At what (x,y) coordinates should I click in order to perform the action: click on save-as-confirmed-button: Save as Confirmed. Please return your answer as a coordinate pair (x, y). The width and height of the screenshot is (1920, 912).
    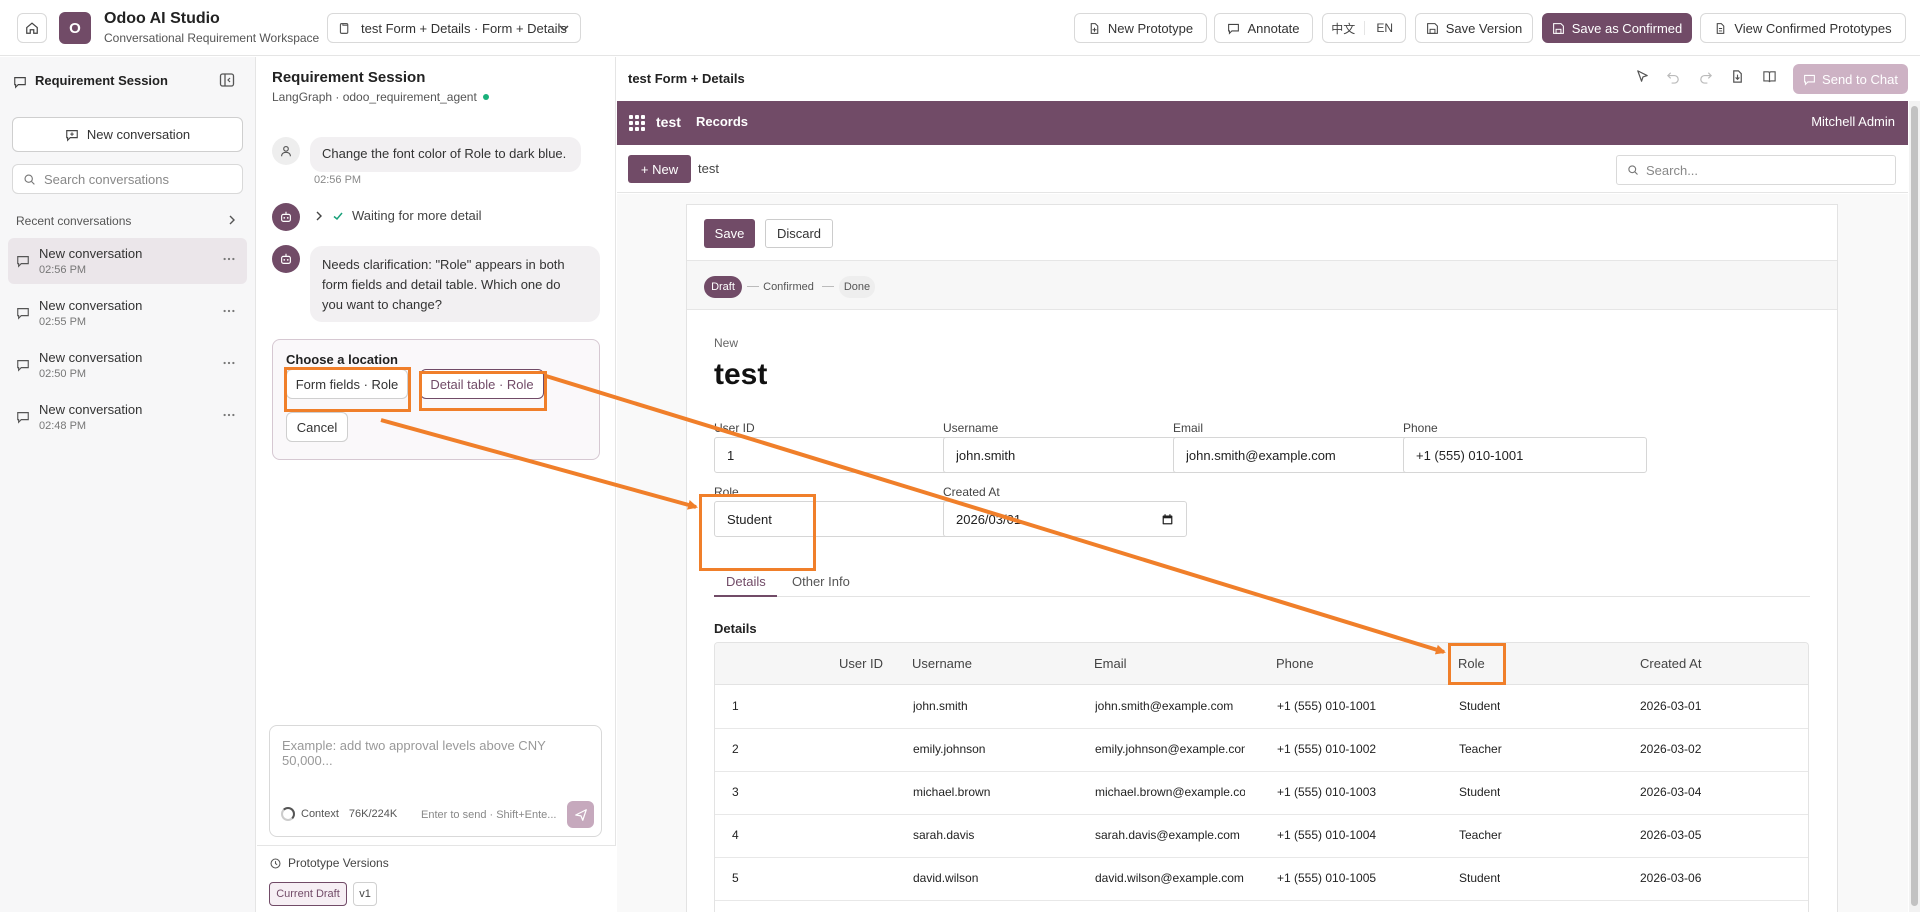
    Looking at the image, I should click on (1617, 28).